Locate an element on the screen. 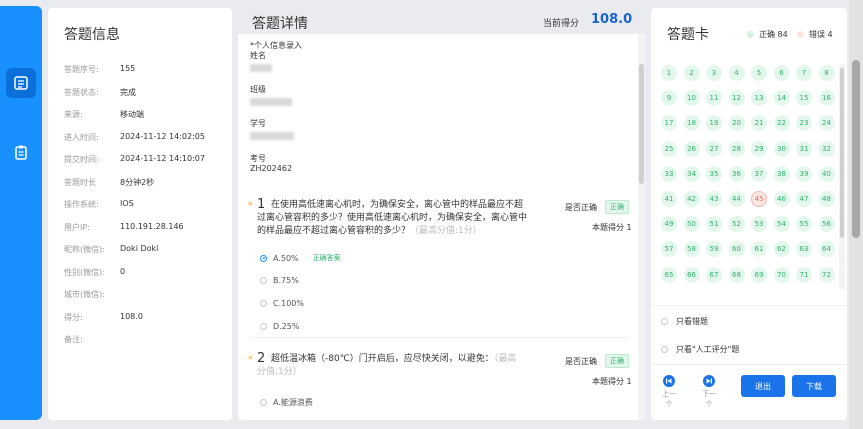 This screenshot has width=863, height=429. exit-button: 退出 is located at coordinates (763, 386).